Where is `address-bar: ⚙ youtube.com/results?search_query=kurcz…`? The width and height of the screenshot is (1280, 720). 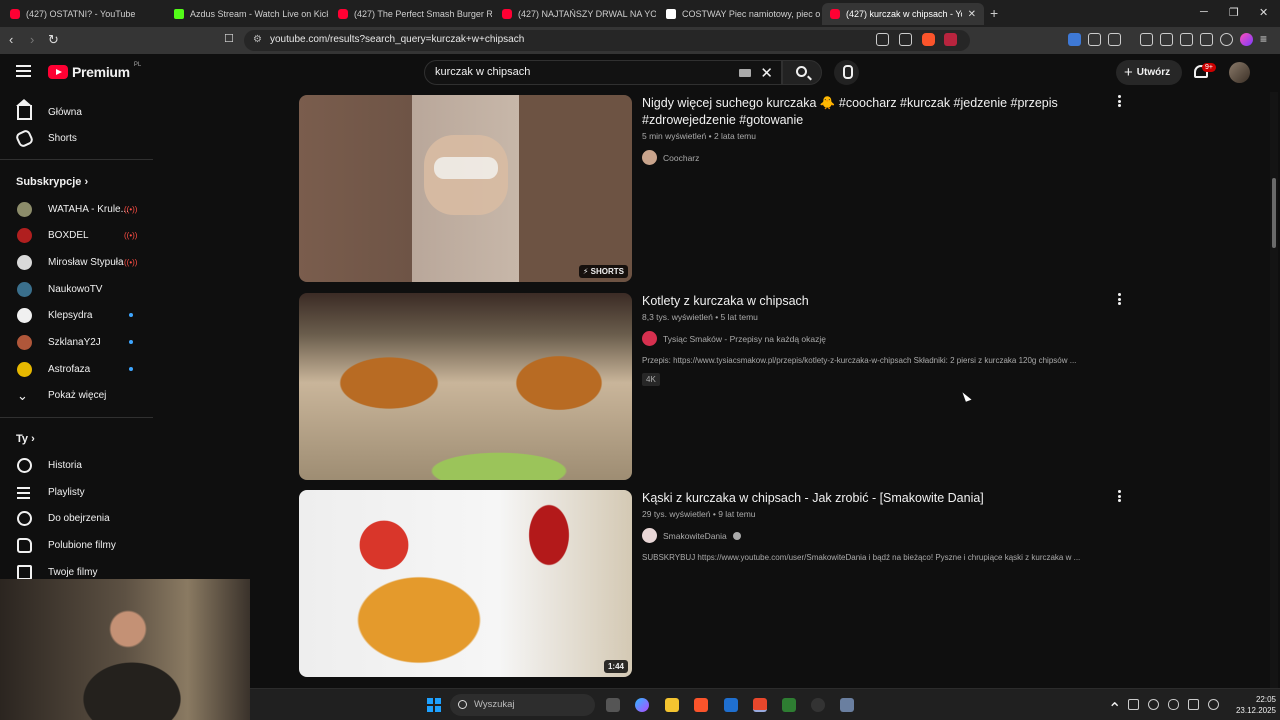 address-bar: ⚙ youtube.com/results?search_query=kurcz… is located at coordinates (607, 40).